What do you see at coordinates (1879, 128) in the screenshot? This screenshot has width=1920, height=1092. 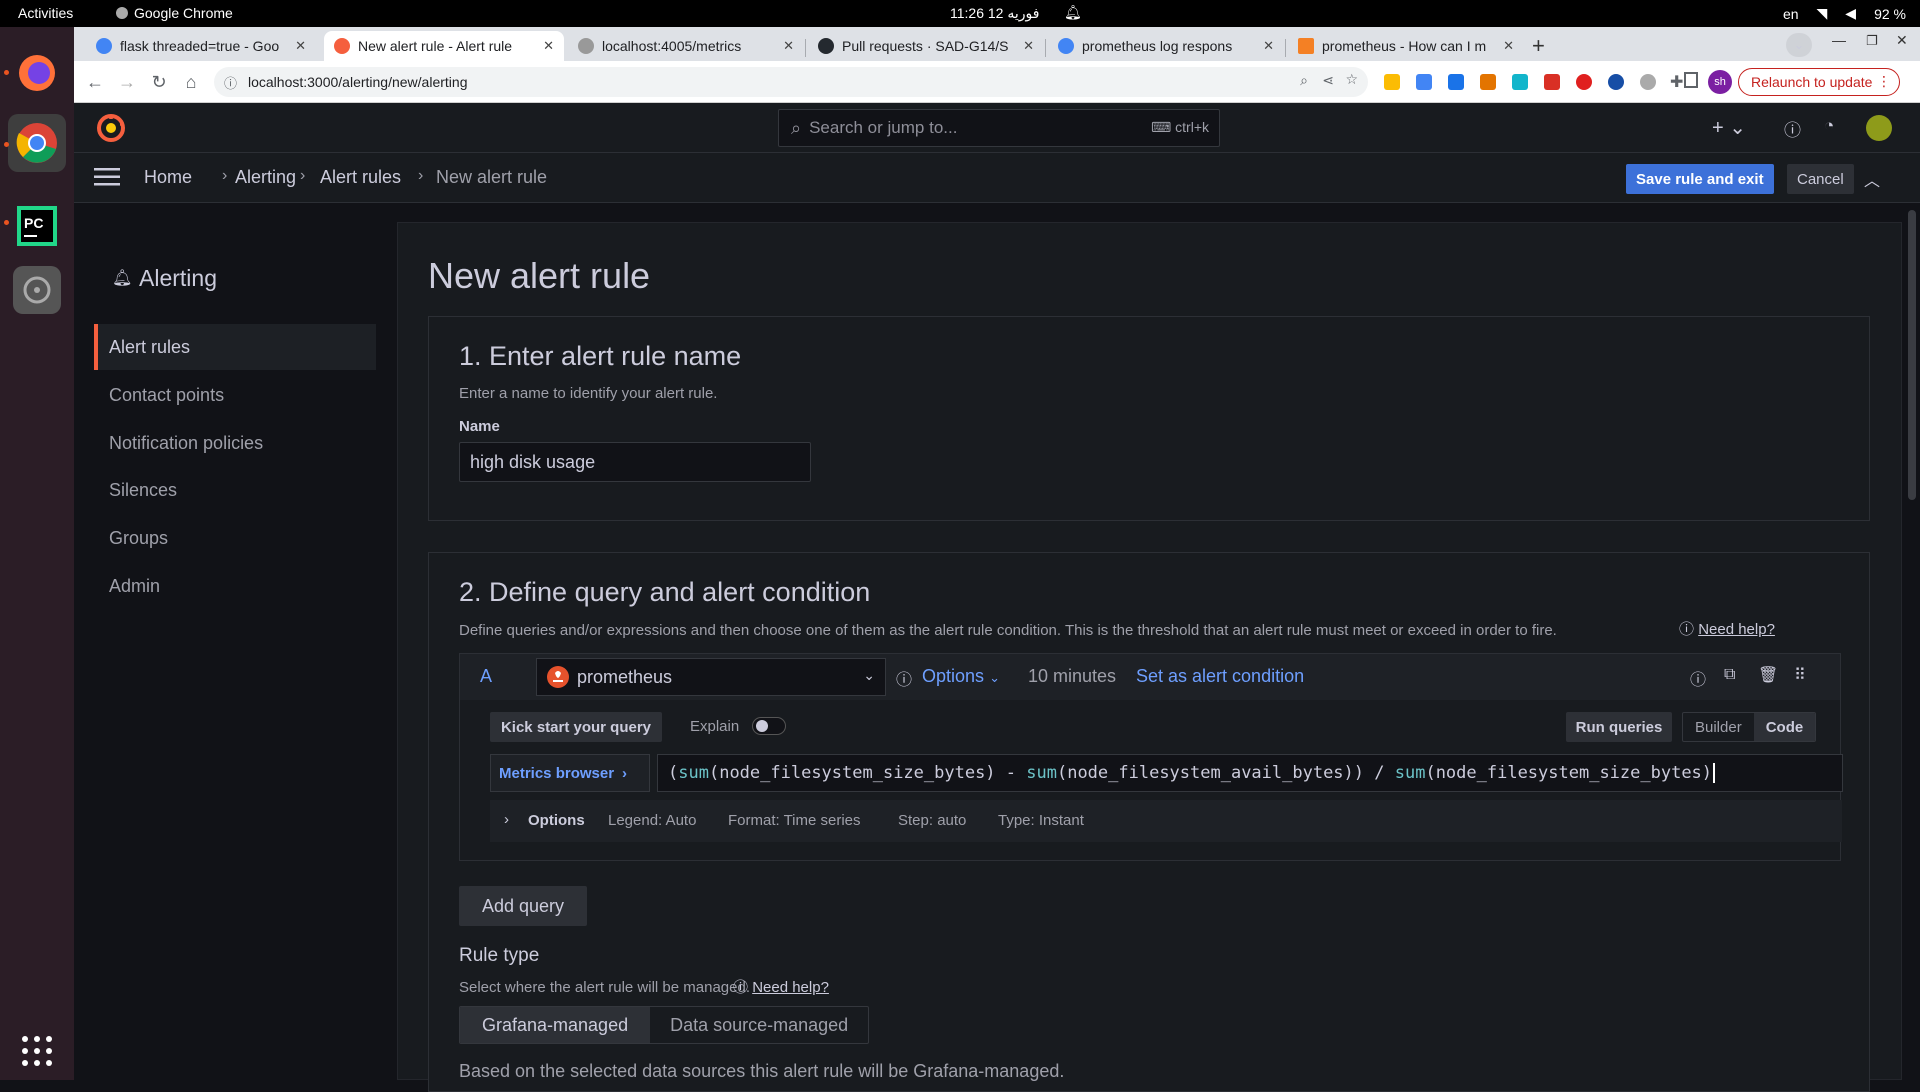 I see `user-avatar` at bounding box center [1879, 128].